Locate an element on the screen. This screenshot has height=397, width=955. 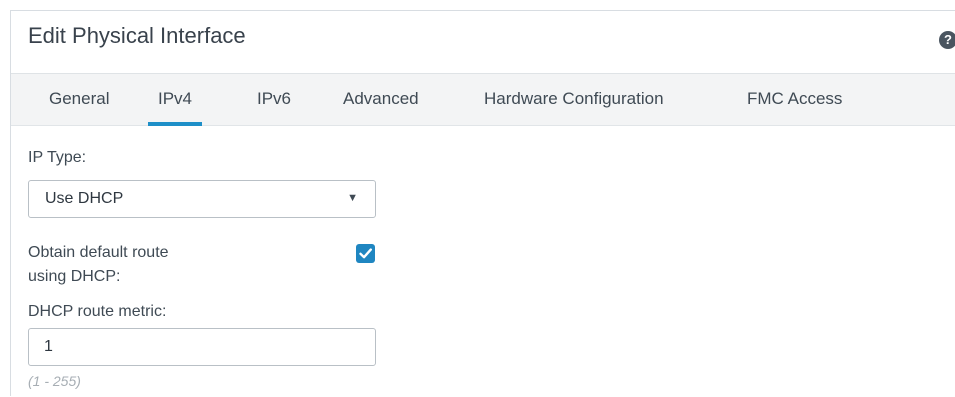
route-metric-label: DHCP route metric: is located at coordinates (97, 311).